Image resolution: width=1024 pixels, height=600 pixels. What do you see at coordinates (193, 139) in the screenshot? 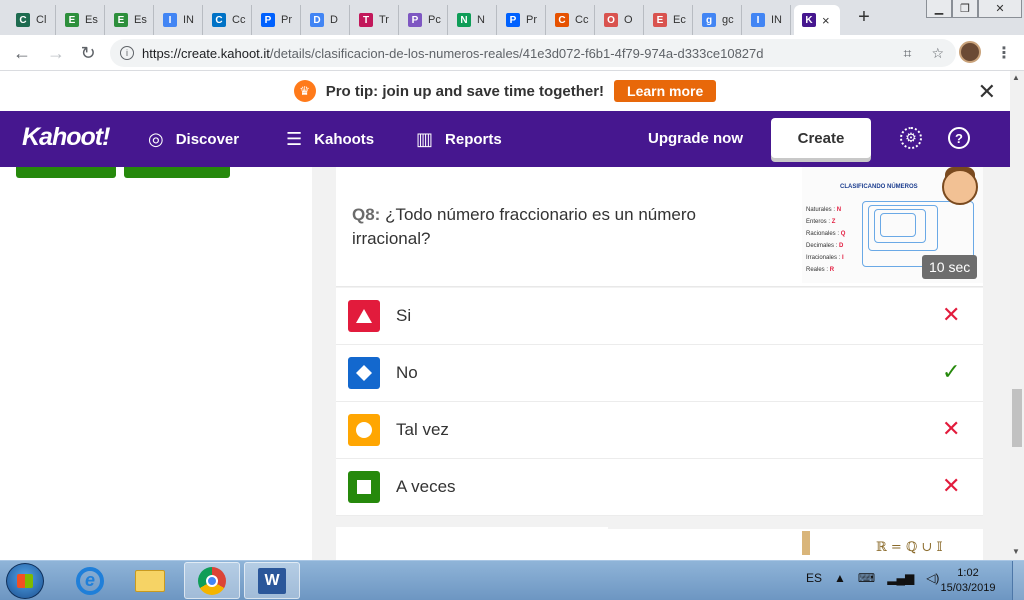
I see `nav-discover: ◎ Discover` at bounding box center [193, 139].